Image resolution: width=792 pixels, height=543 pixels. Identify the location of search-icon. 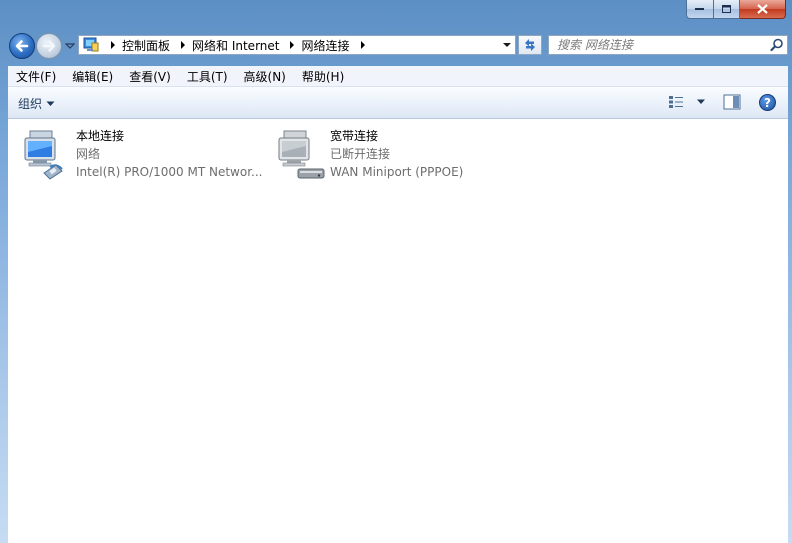
(777, 45).